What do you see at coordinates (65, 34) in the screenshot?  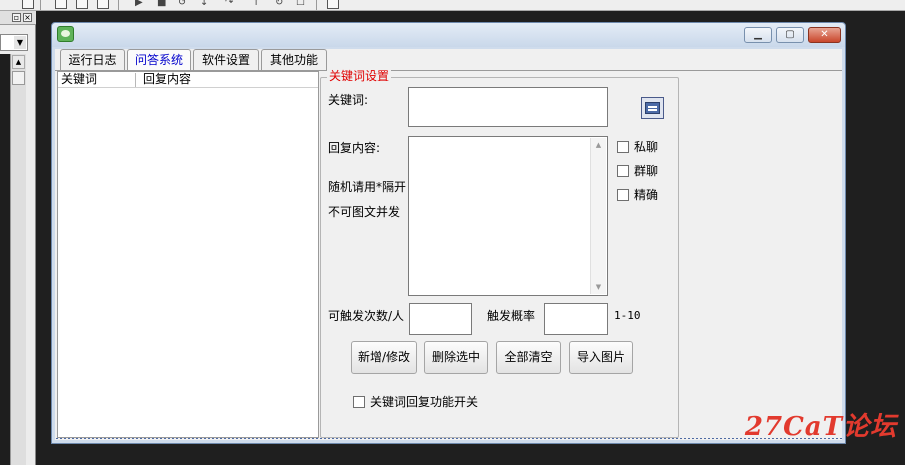 I see `green-chat-icon` at bounding box center [65, 34].